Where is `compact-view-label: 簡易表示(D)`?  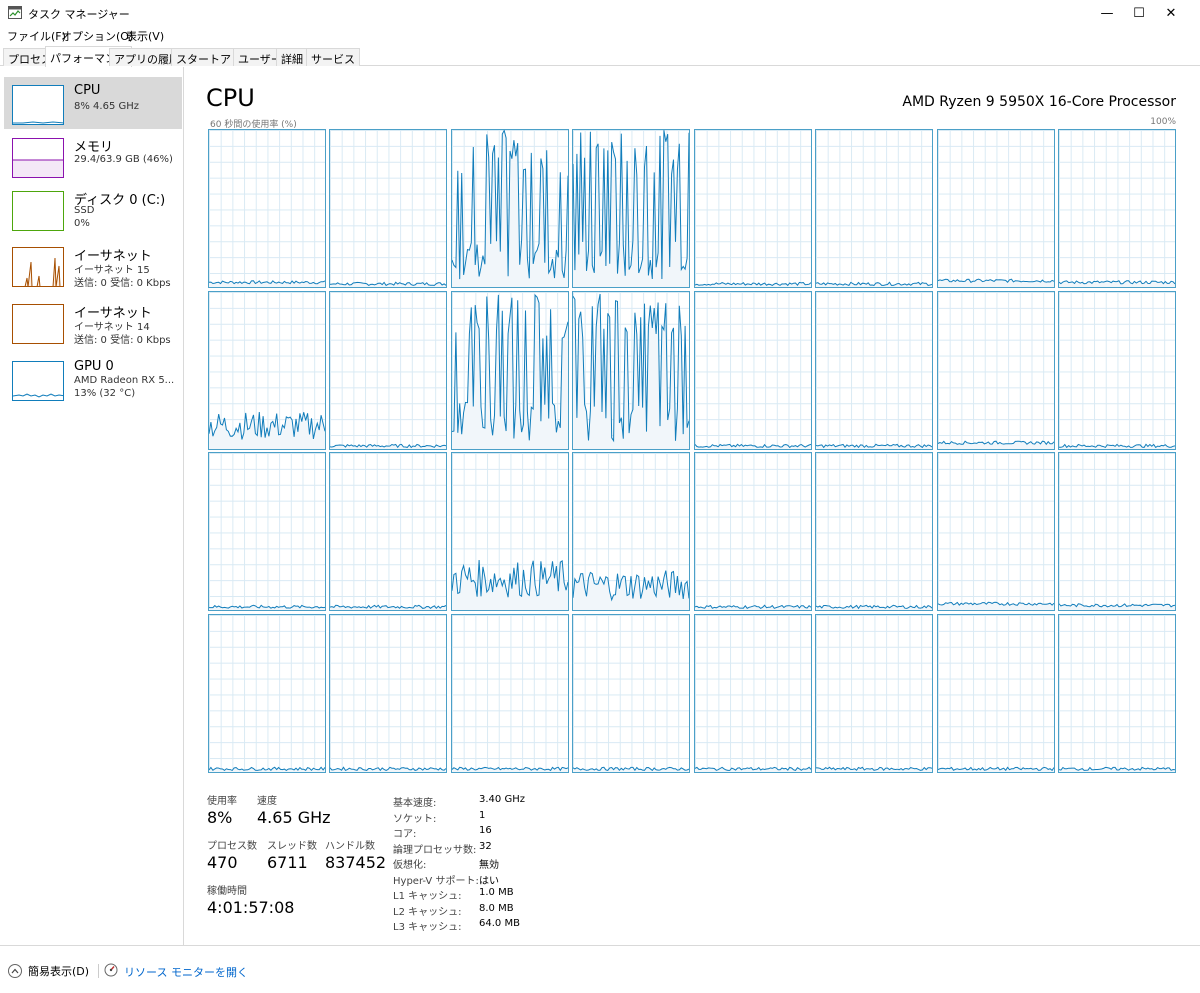 compact-view-label: 簡易表示(D) is located at coordinates (59, 971).